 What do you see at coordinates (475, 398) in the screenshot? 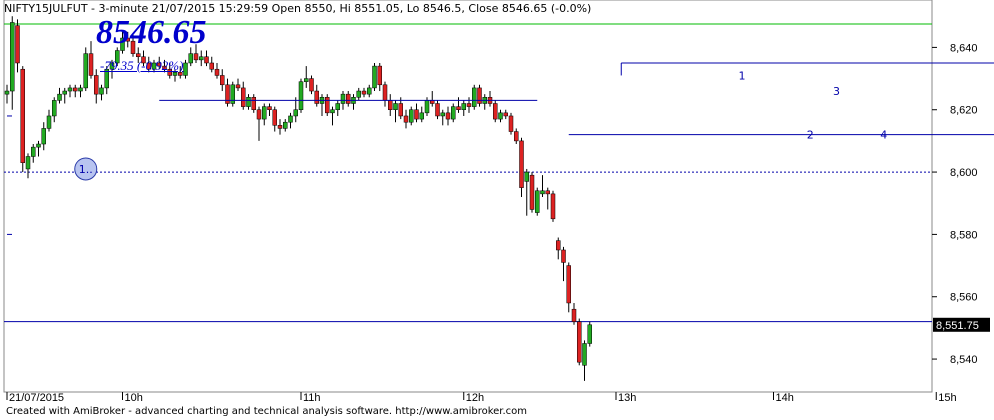
I see `x-tick-label: 12h` at bounding box center [475, 398].